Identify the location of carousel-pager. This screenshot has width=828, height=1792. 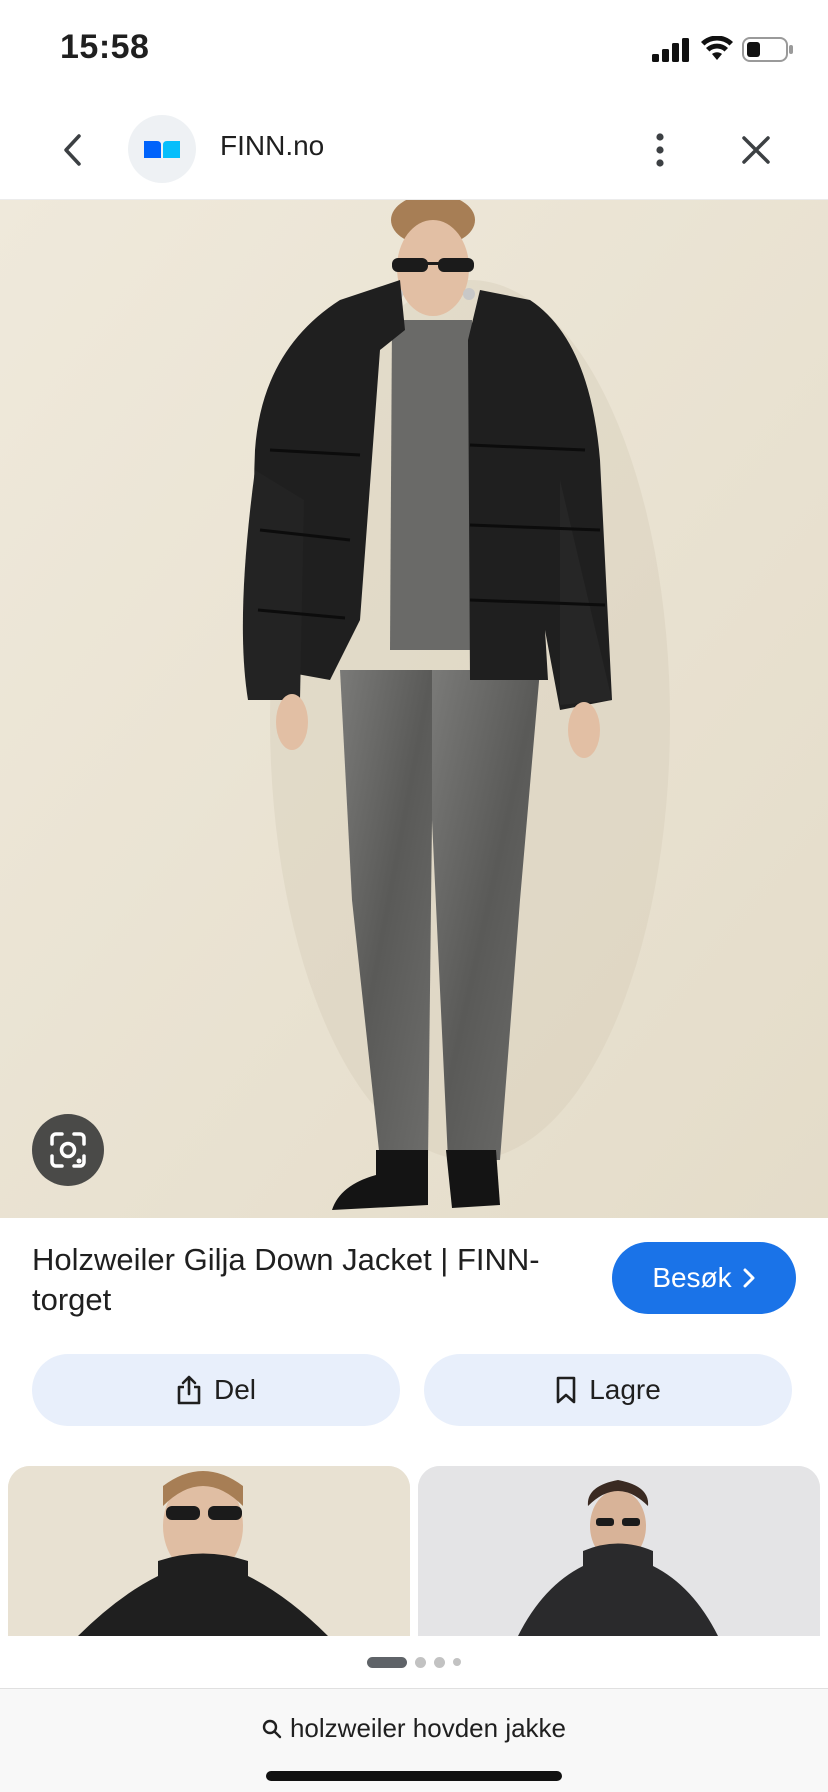
(414, 1662).